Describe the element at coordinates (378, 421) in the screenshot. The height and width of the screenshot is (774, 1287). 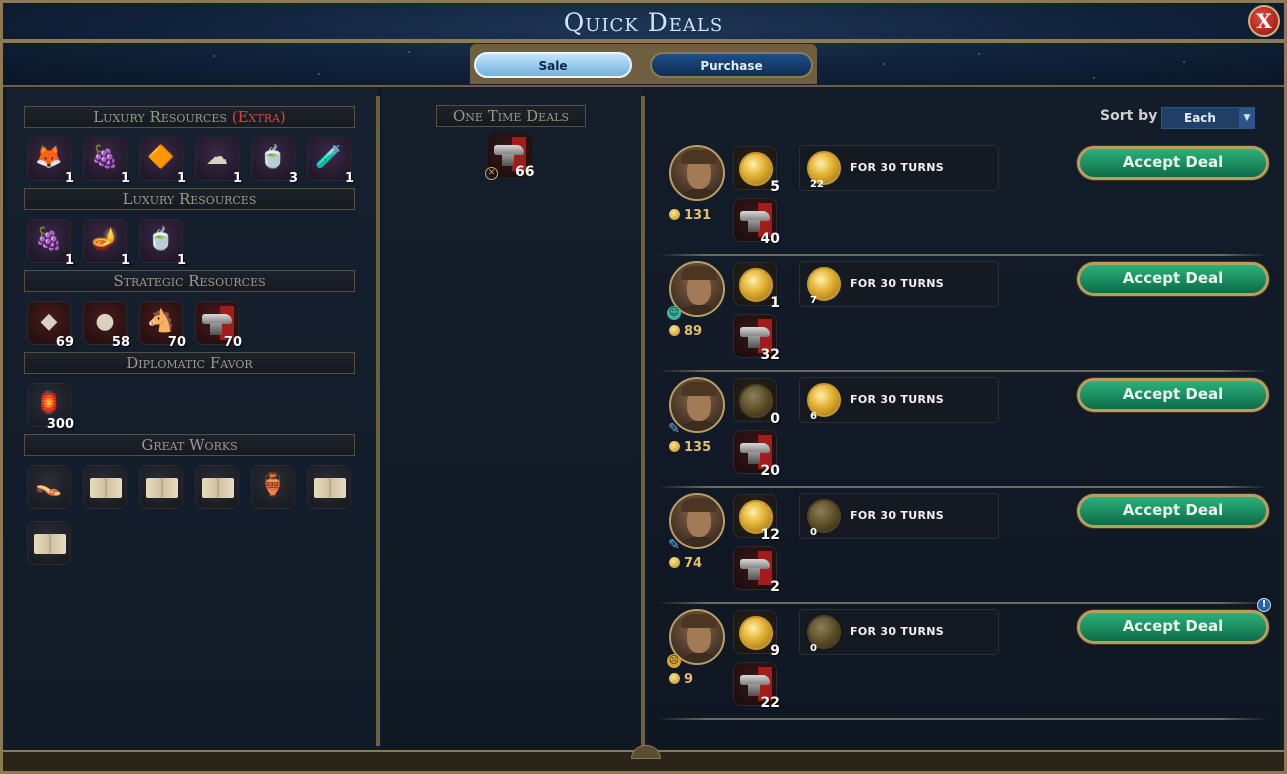
I see `column-divider` at that location.